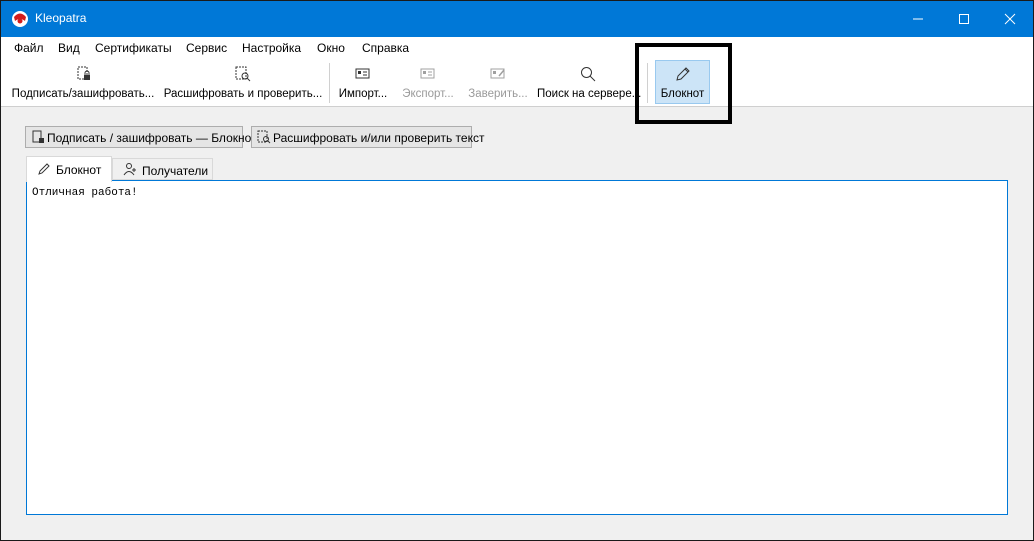  I want to click on highlight-annotation, so click(683, 83).